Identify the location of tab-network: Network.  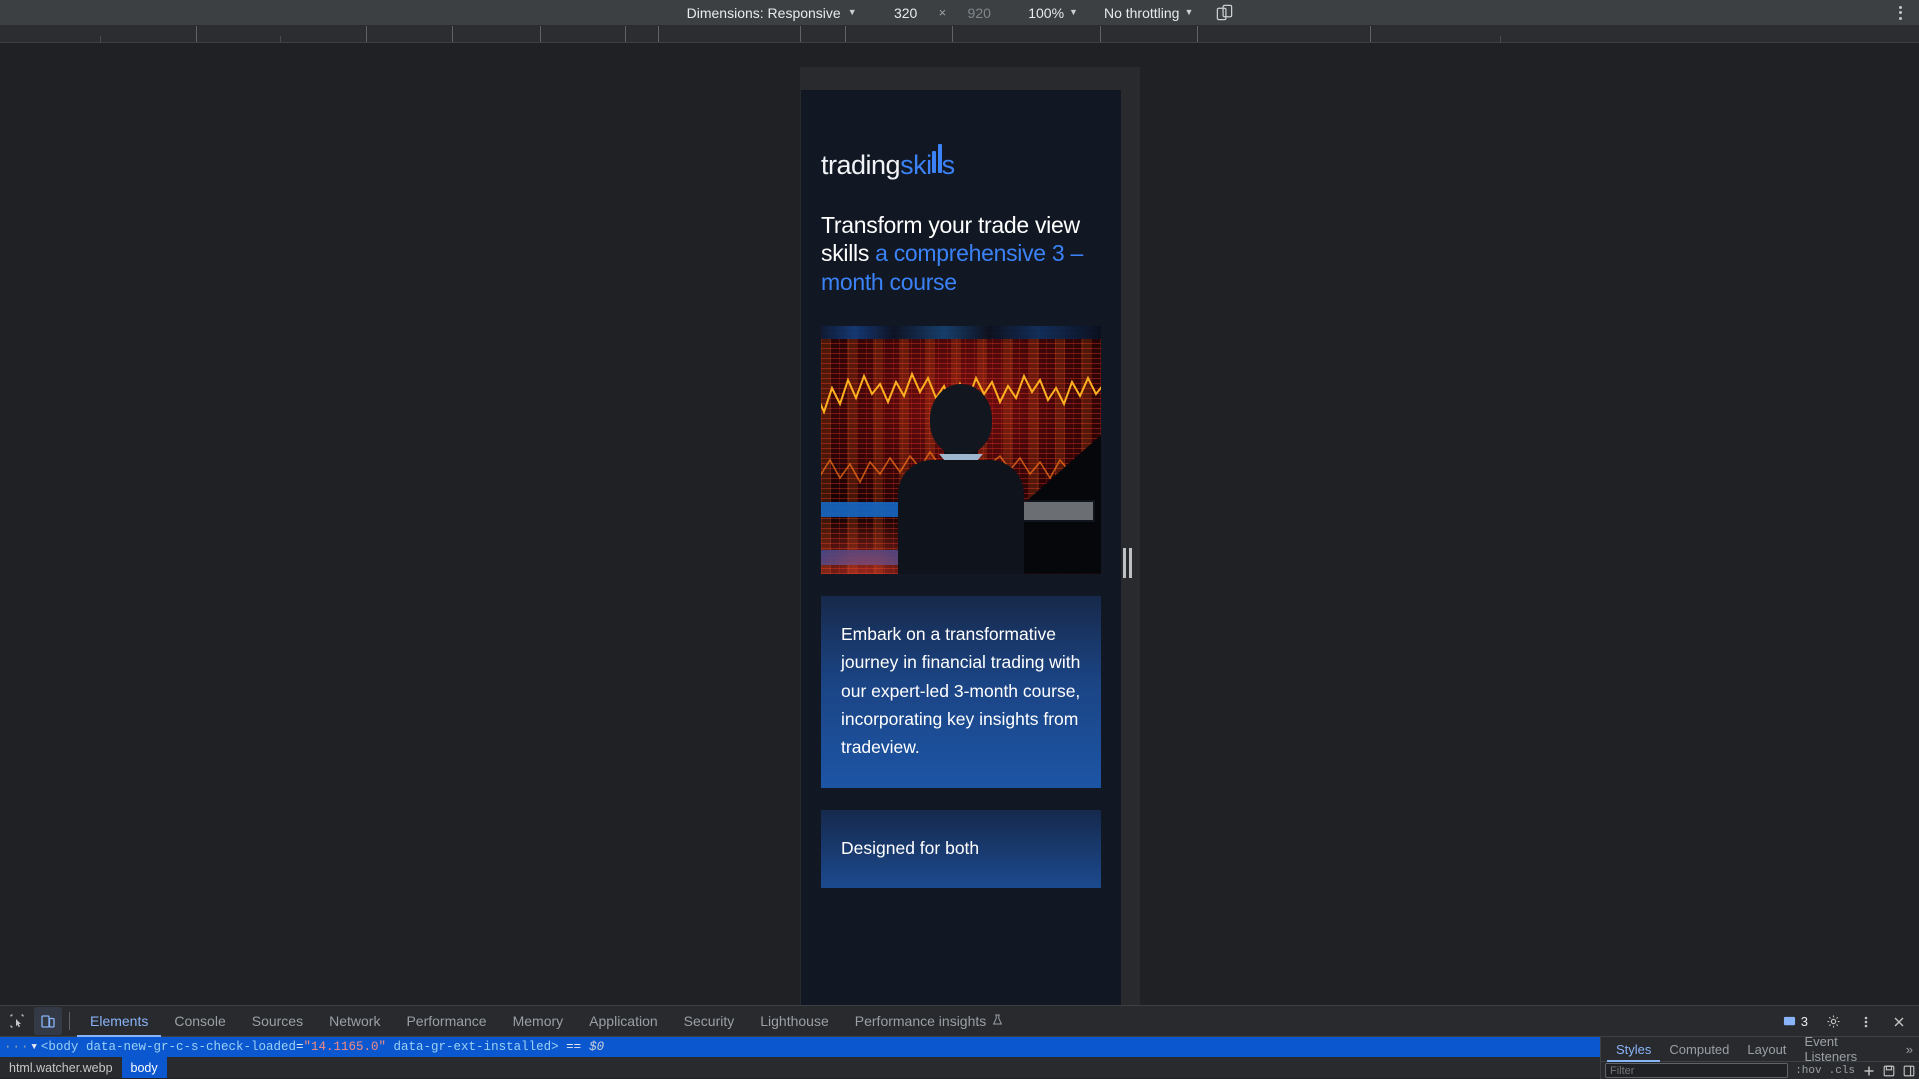
(354, 1021).